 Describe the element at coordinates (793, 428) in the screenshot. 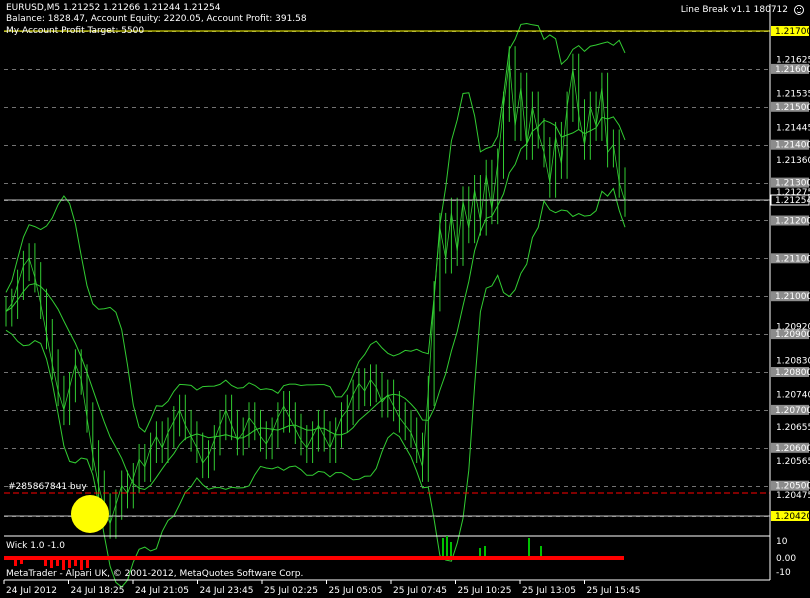

I see `price-tick-label: 1.20655` at that location.